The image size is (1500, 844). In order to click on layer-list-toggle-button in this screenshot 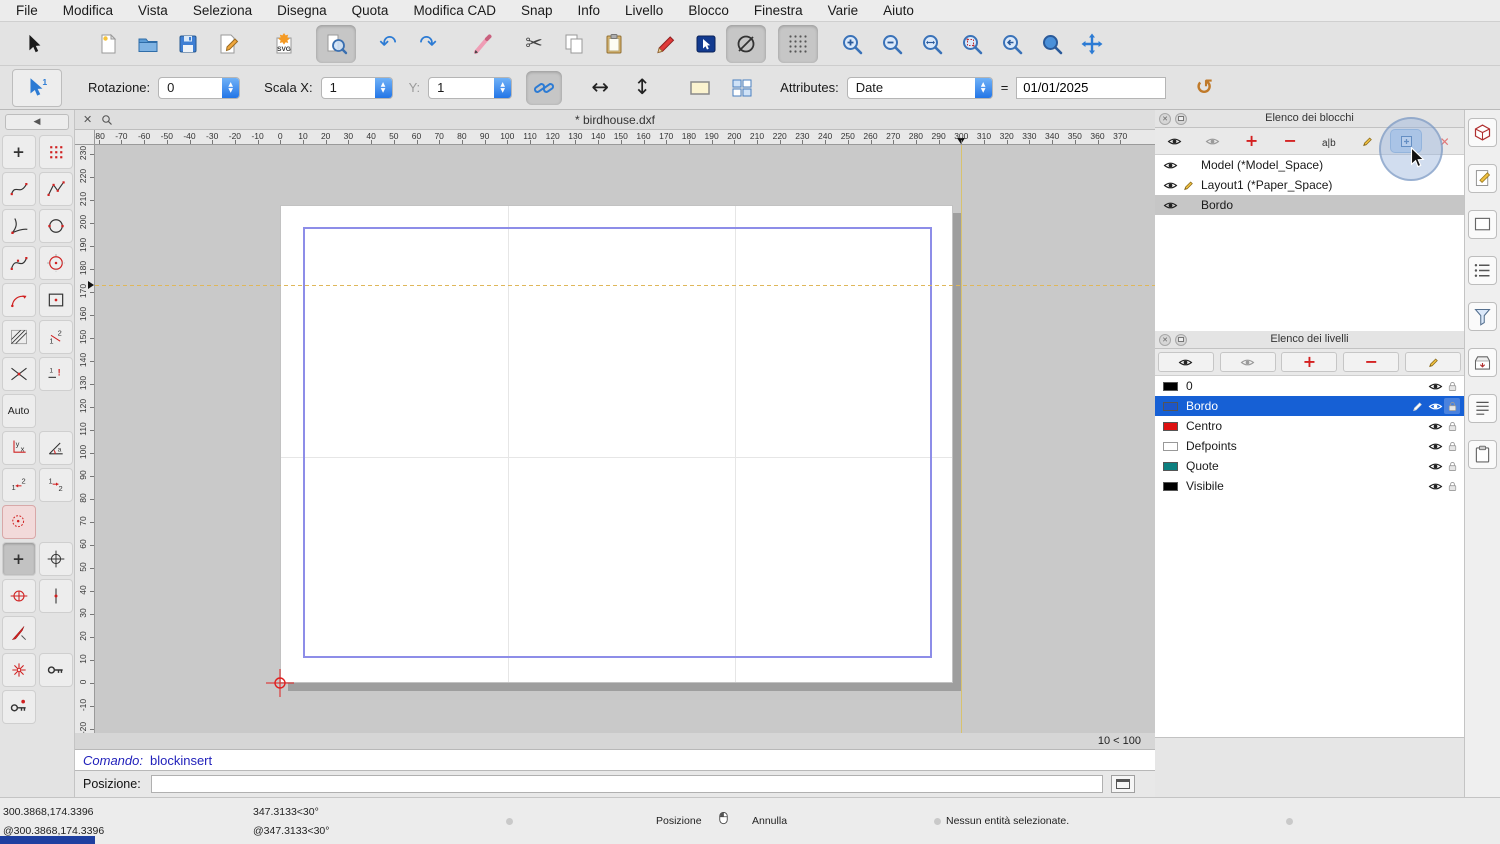, I will do `click(1482, 408)`.